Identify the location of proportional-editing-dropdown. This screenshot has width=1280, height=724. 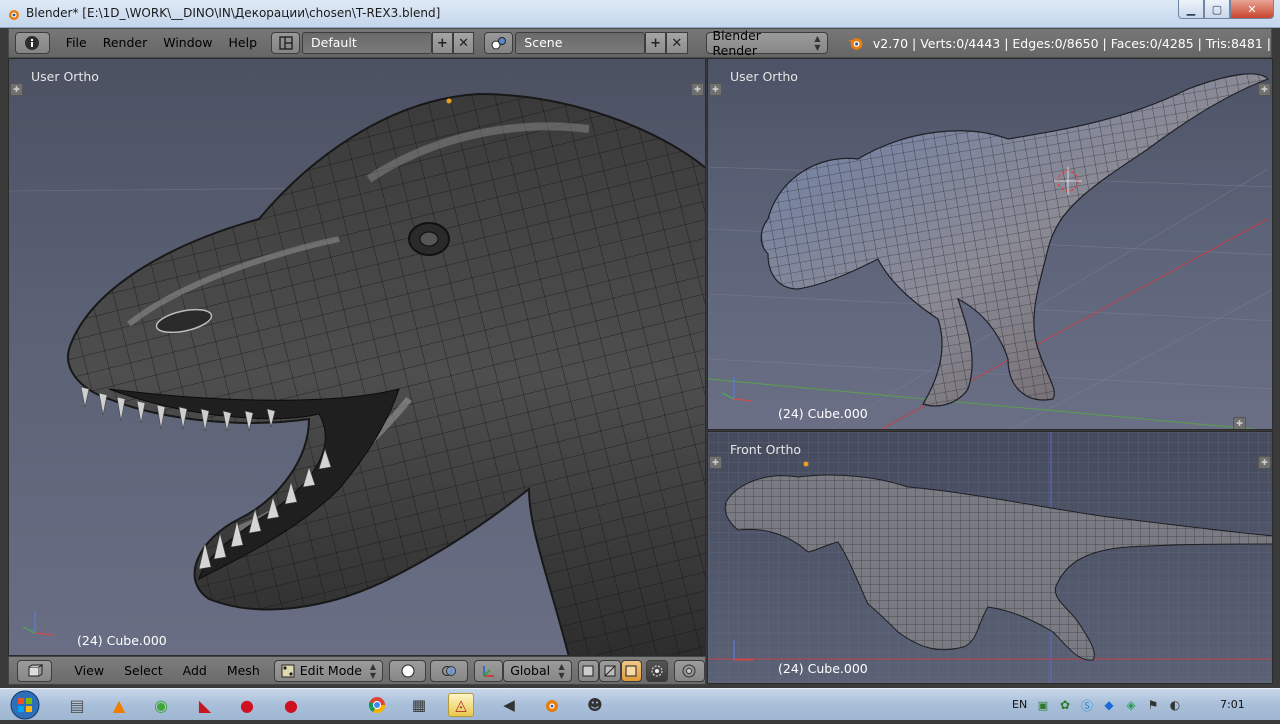
(689, 670).